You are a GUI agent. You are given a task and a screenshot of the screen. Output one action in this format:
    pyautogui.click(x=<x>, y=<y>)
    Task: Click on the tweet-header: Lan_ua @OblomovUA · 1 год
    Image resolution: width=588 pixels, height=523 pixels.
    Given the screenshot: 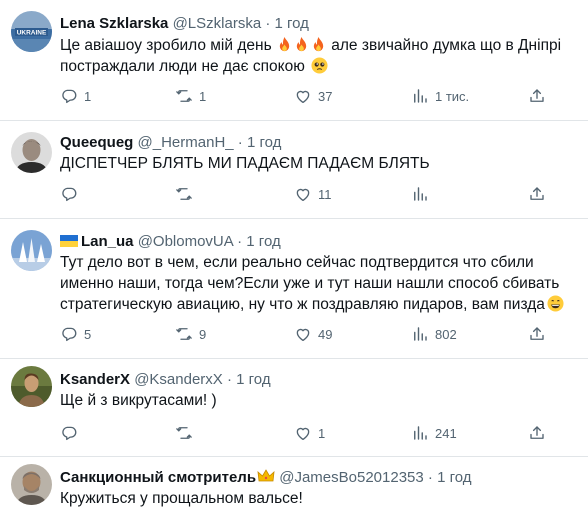 What is the action you would take?
    pyautogui.click(x=170, y=242)
    